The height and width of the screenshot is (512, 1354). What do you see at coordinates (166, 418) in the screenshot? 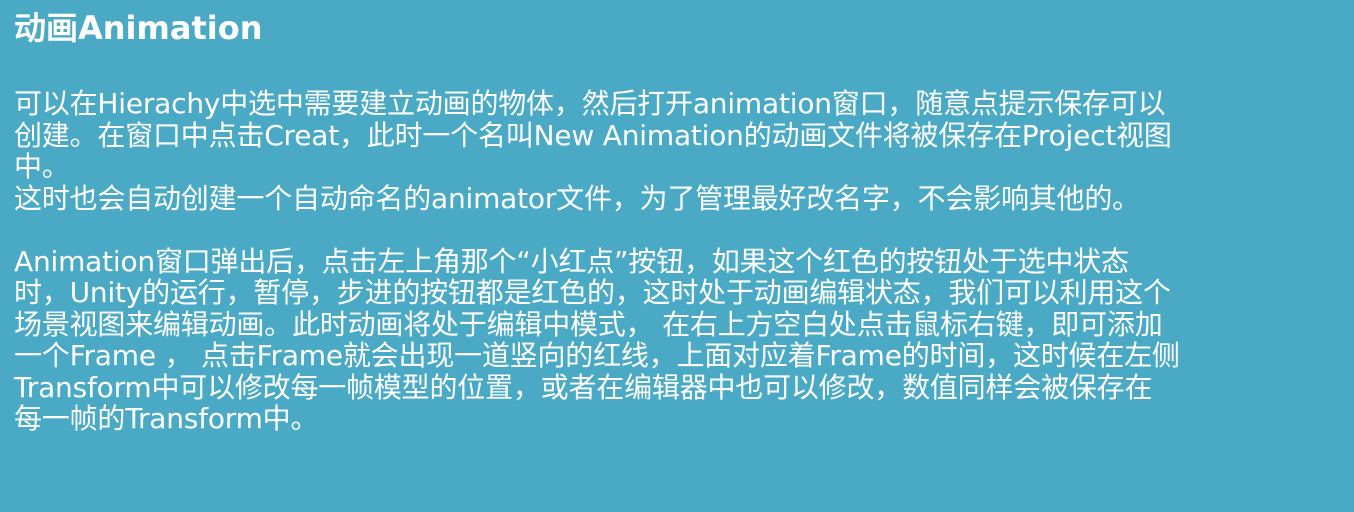
I see `text-line: 每一帧的Transform中。` at bounding box center [166, 418].